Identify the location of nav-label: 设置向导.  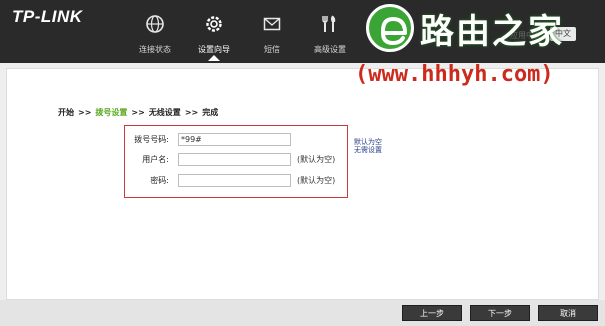
(214, 49).